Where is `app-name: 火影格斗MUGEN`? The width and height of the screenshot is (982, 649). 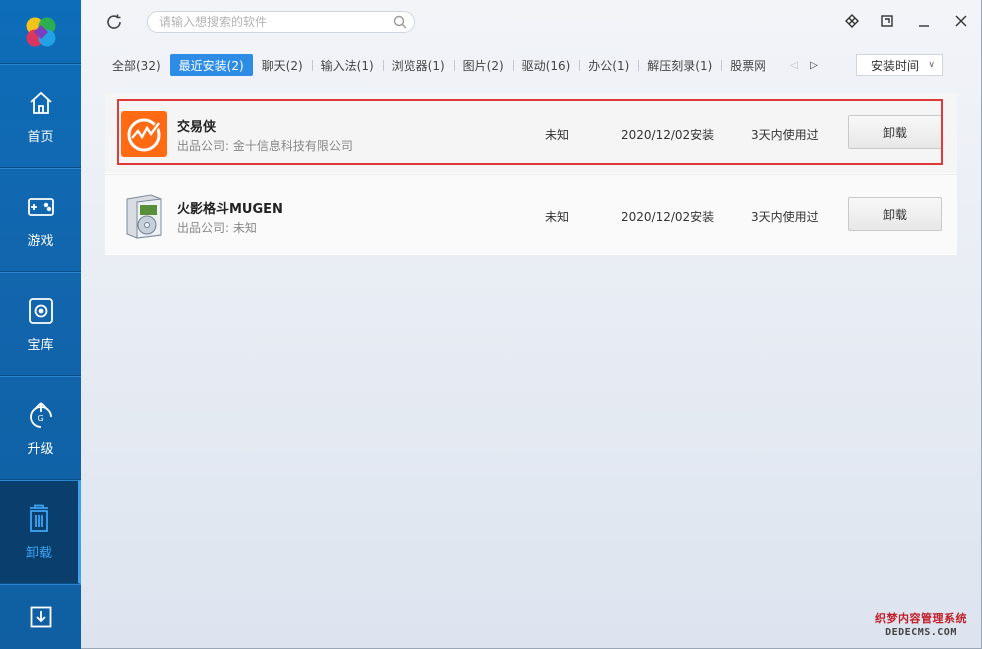
app-name: 火影格斗MUGEN is located at coordinates (230, 209).